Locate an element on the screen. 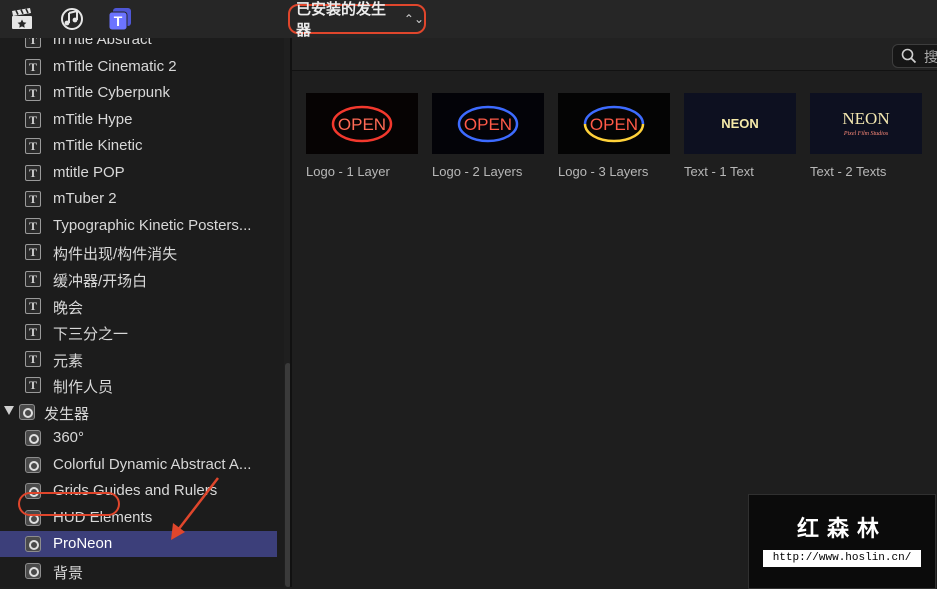  watermark-logo: 红森林 http://www.hoslin.cn/ is located at coordinates (842, 541).